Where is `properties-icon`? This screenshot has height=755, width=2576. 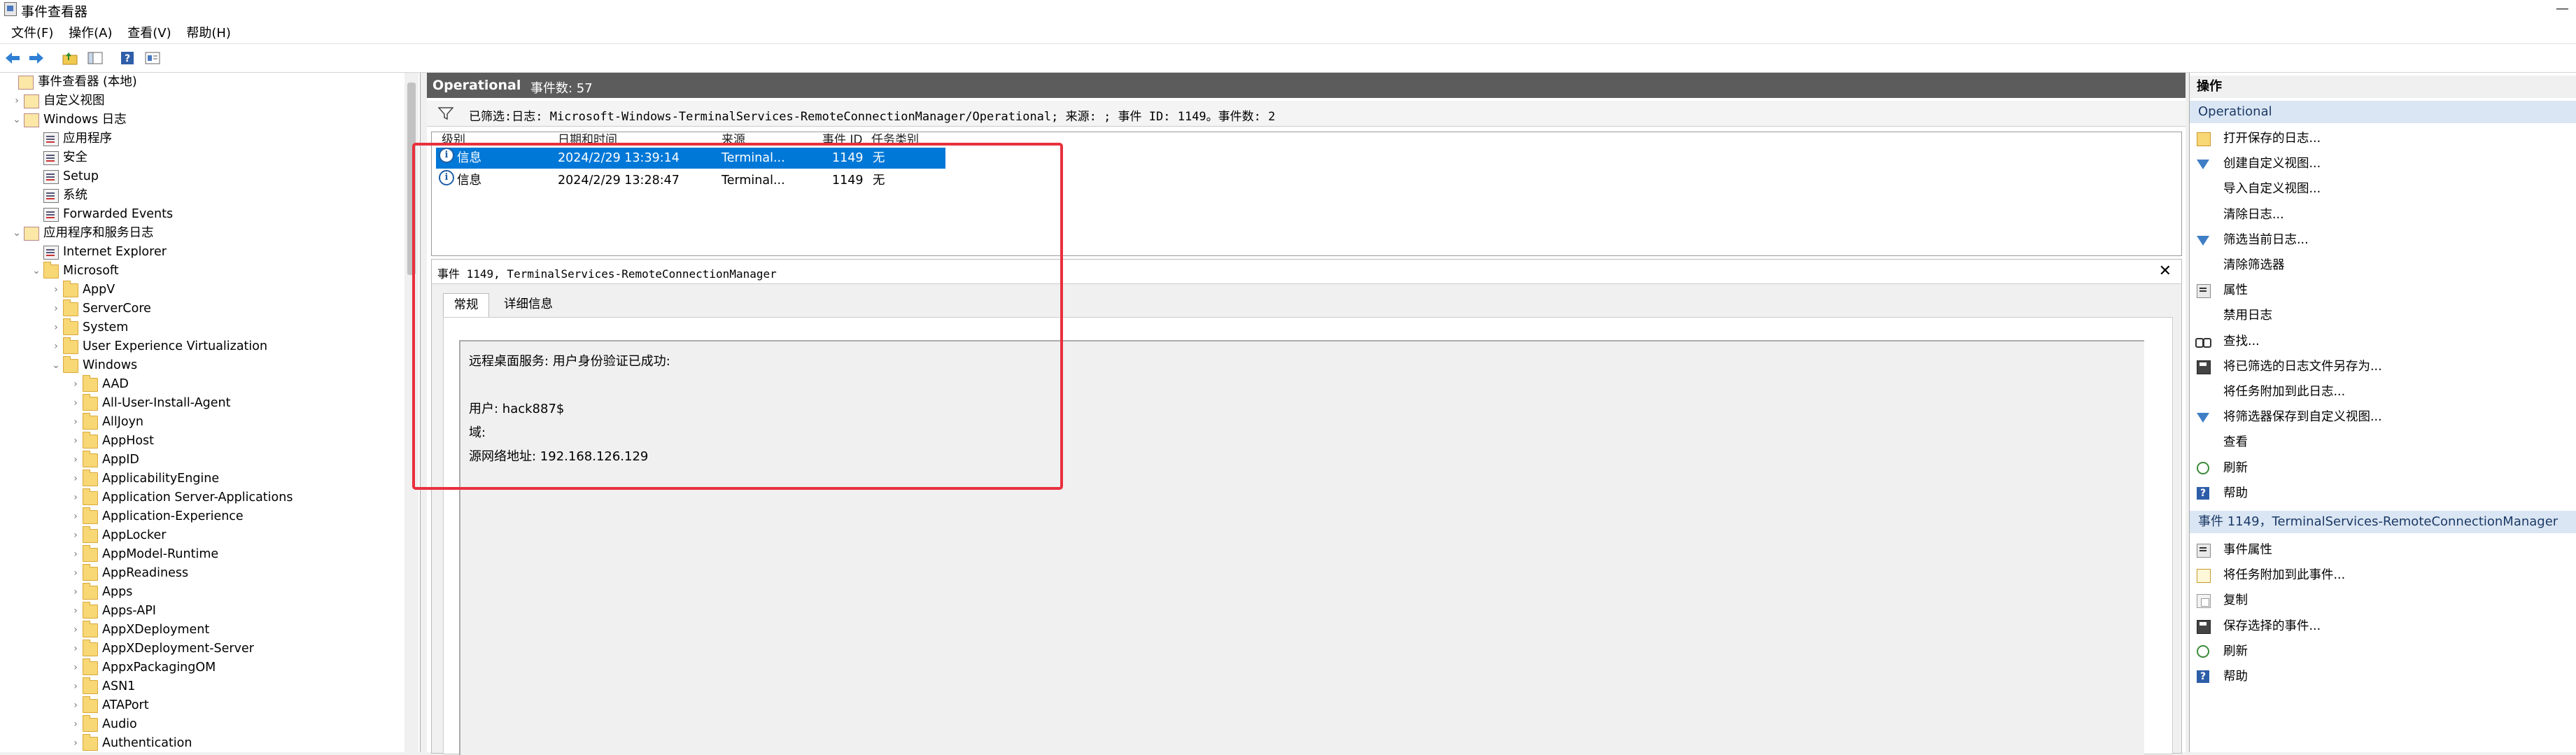
properties-icon is located at coordinates (152, 58).